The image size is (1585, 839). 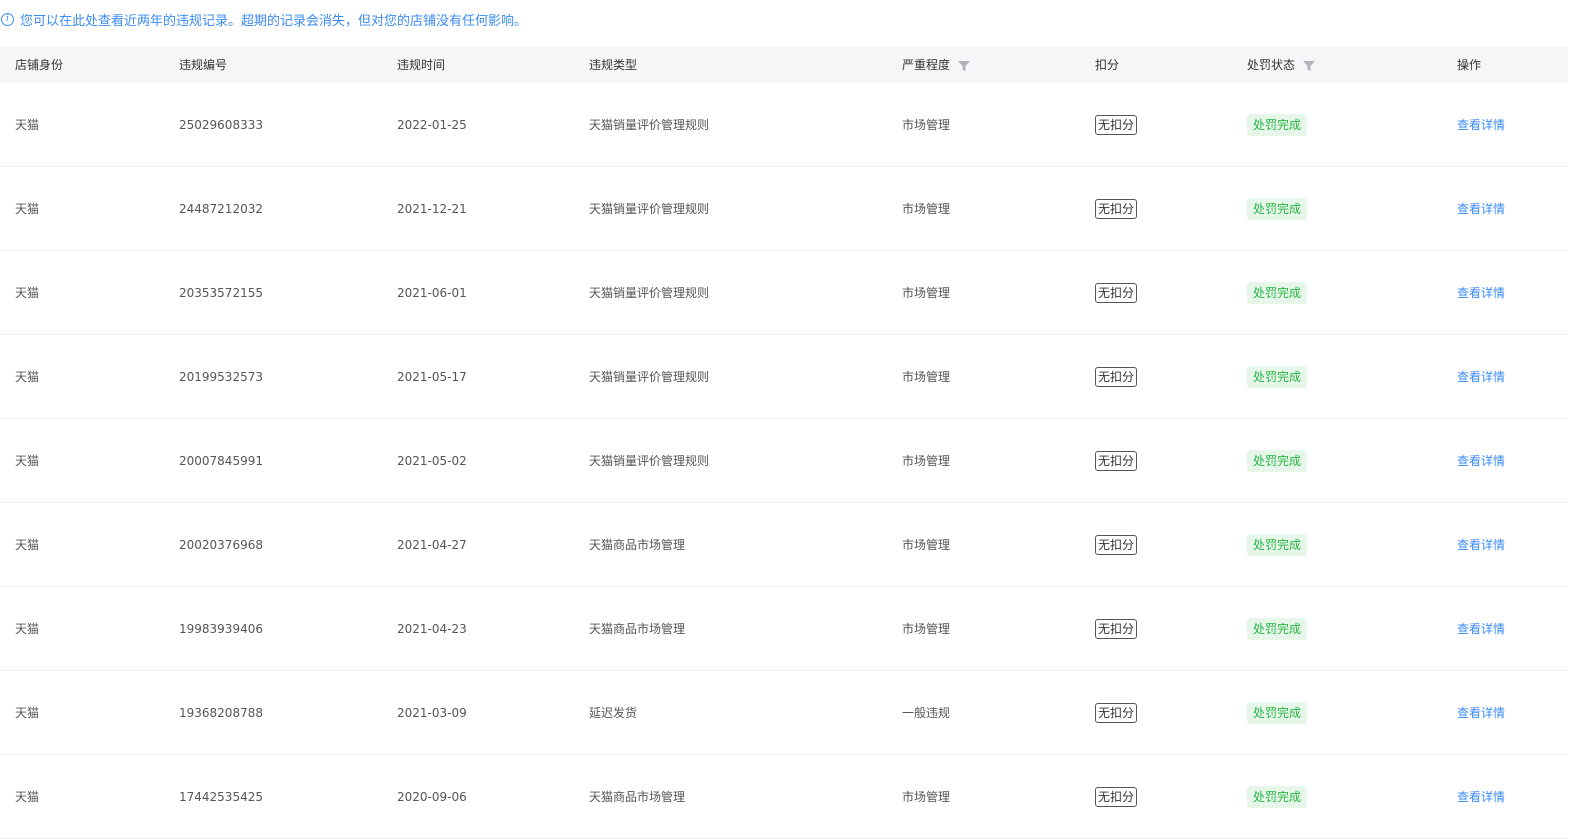 I want to click on violation-no-cell: 19983939406, so click(x=221, y=628).